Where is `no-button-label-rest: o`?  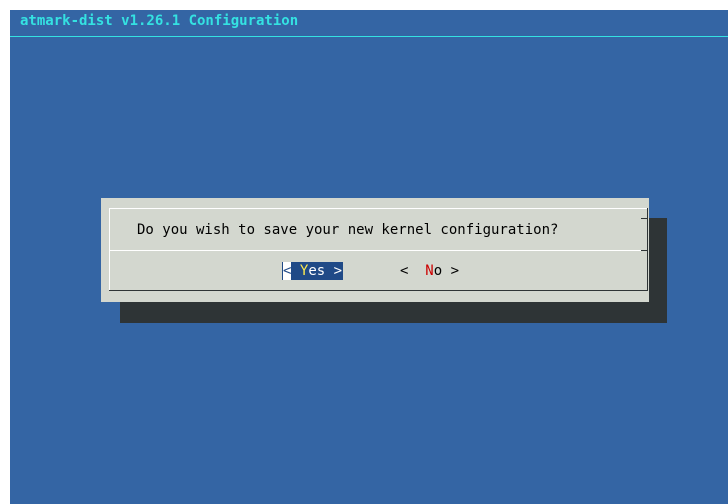
no-button-label-rest: o is located at coordinates (438, 271).